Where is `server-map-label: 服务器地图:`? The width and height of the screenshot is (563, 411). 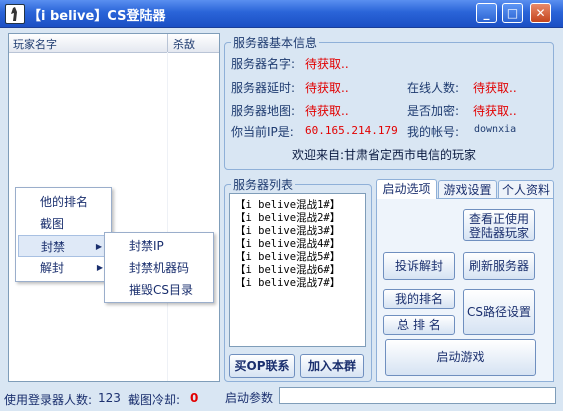
server-map-label: 服务器地图: is located at coordinates (263, 111).